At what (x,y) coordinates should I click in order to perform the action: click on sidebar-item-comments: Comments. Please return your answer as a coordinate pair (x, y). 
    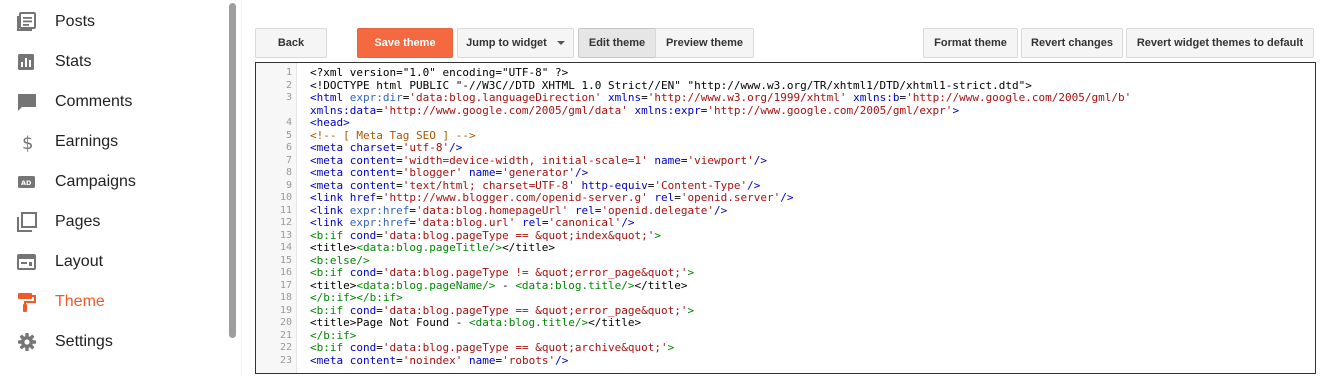
    Looking at the image, I should click on (113, 102).